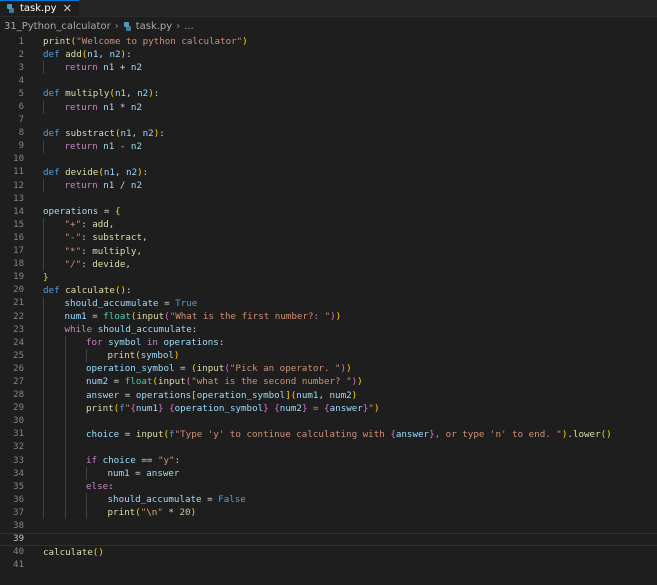 The width and height of the screenshot is (657, 585). I want to click on code-line: 2 def add(n1, n2):, so click(328, 54).